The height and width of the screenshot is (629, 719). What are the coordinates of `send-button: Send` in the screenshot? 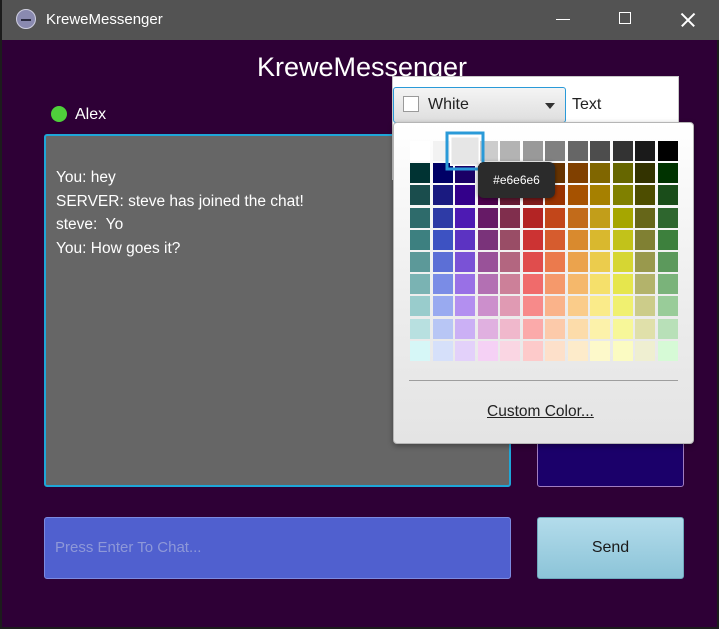 It's located at (610, 548).